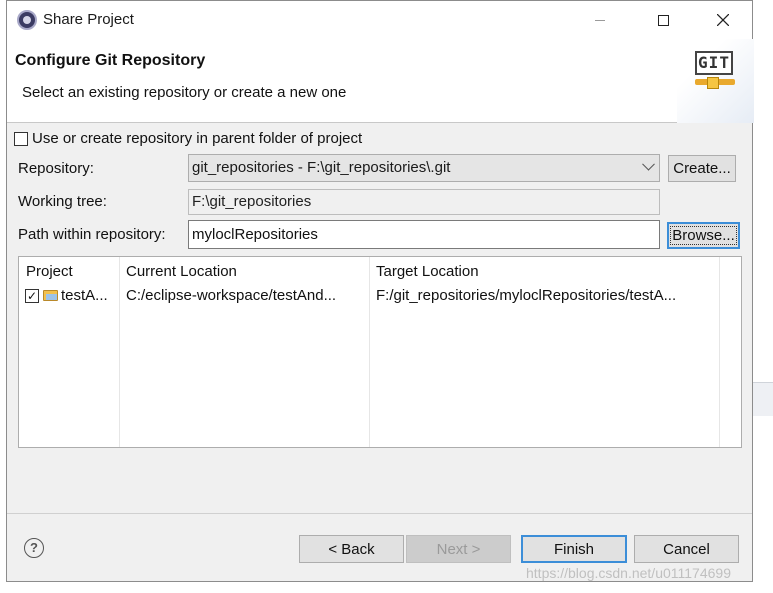  Describe the element at coordinates (50, 295) in the screenshot. I see `folder-icon` at that location.